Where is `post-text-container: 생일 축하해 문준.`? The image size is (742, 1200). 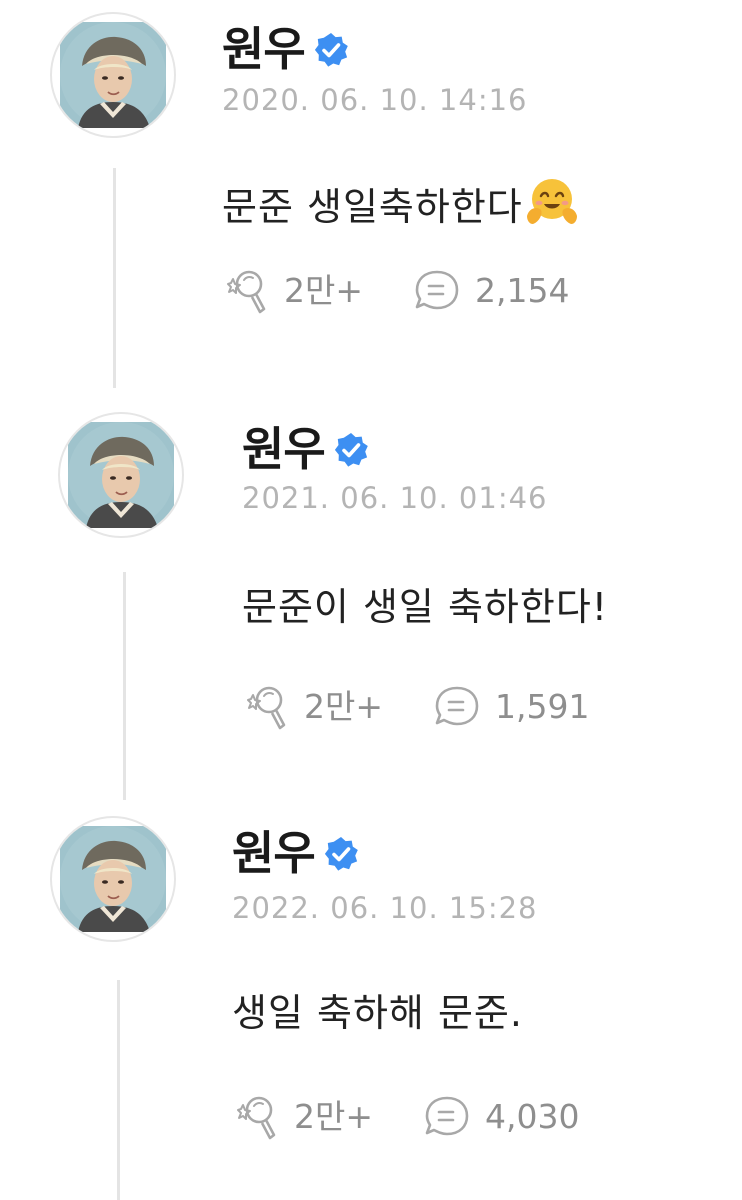 post-text-container: 생일 축하해 문준. is located at coordinates (377, 1013).